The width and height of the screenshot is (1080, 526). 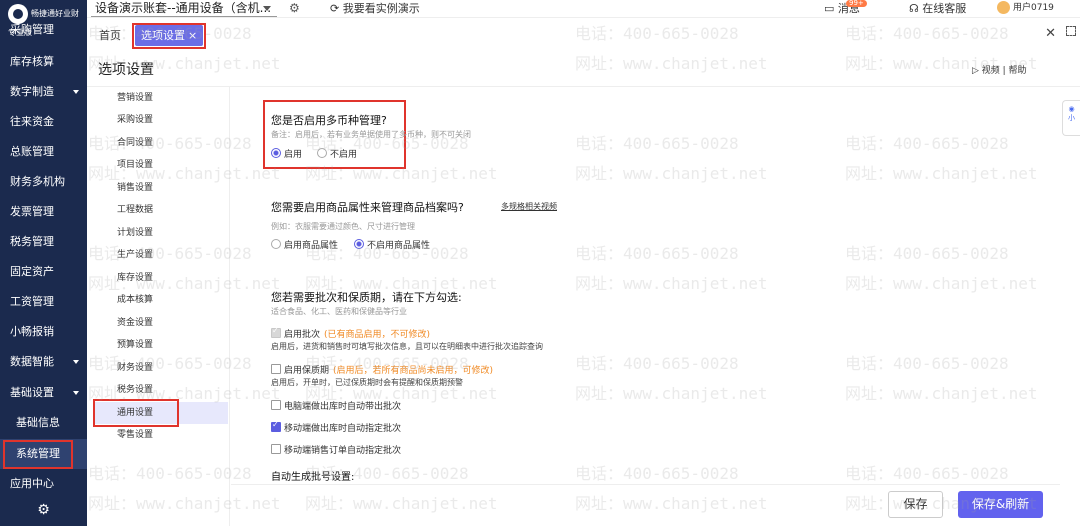 I want to click on checkbox-hint: (已有商品启用，不可修改), so click(x=377, y=335).